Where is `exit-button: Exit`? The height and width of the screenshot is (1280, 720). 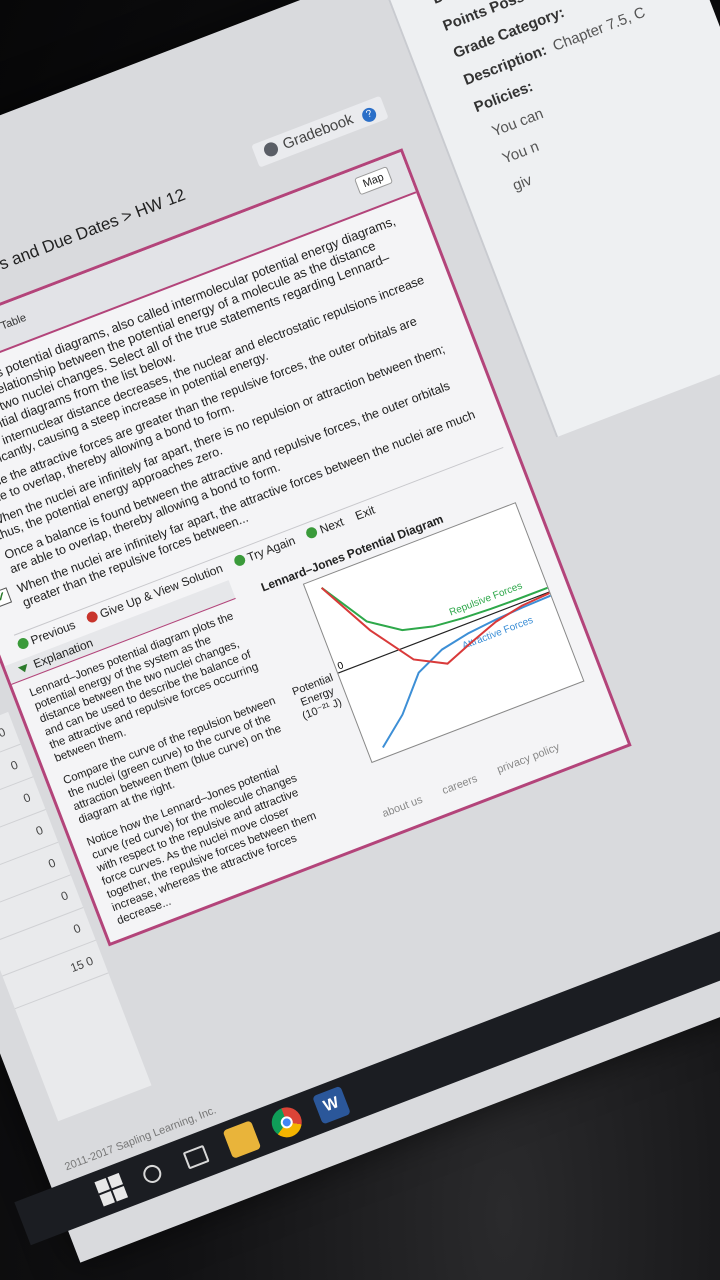
exit-button: Exit is located at coordinates (365, 513).